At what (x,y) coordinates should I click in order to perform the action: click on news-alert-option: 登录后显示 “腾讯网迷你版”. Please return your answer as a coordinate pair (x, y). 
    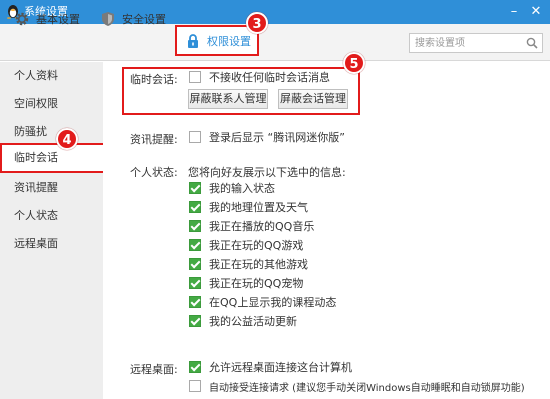
    Looking at the image, I should click on (267, 137).